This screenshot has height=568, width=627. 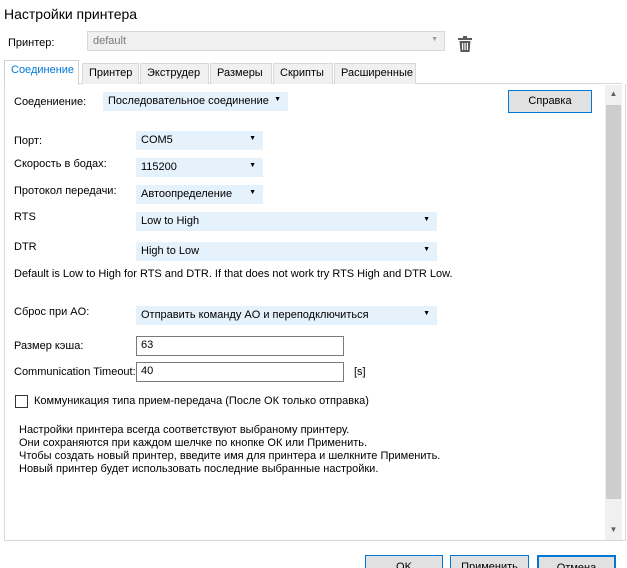 What do you see at coordinates (41, 72) in the screenshot?
I see `tab-connection: Соединение` at bounding box center [41, 72].